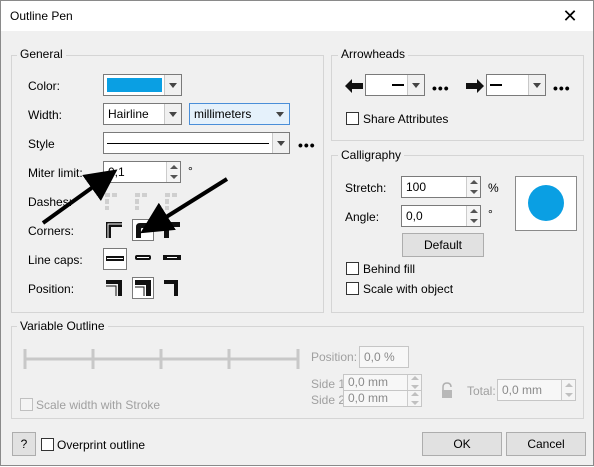  What do you see at coordinates (414, 382) in the screenshot?
I see `side1-spinner` at bounding box center [414, 382].